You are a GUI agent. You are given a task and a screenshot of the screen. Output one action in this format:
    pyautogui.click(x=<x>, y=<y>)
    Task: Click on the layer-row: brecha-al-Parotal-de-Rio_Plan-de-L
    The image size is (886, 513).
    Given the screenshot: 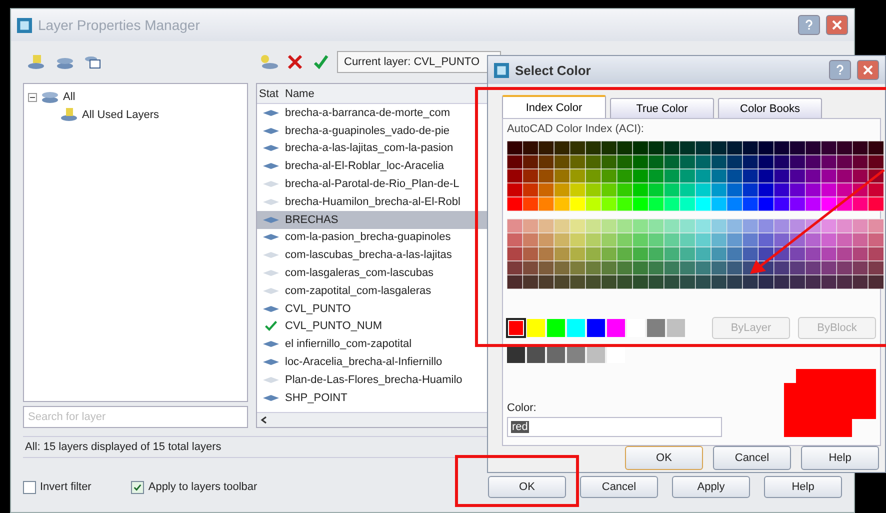 What is the action you would take?
    pyautogui.click(x=377, y=184)
    